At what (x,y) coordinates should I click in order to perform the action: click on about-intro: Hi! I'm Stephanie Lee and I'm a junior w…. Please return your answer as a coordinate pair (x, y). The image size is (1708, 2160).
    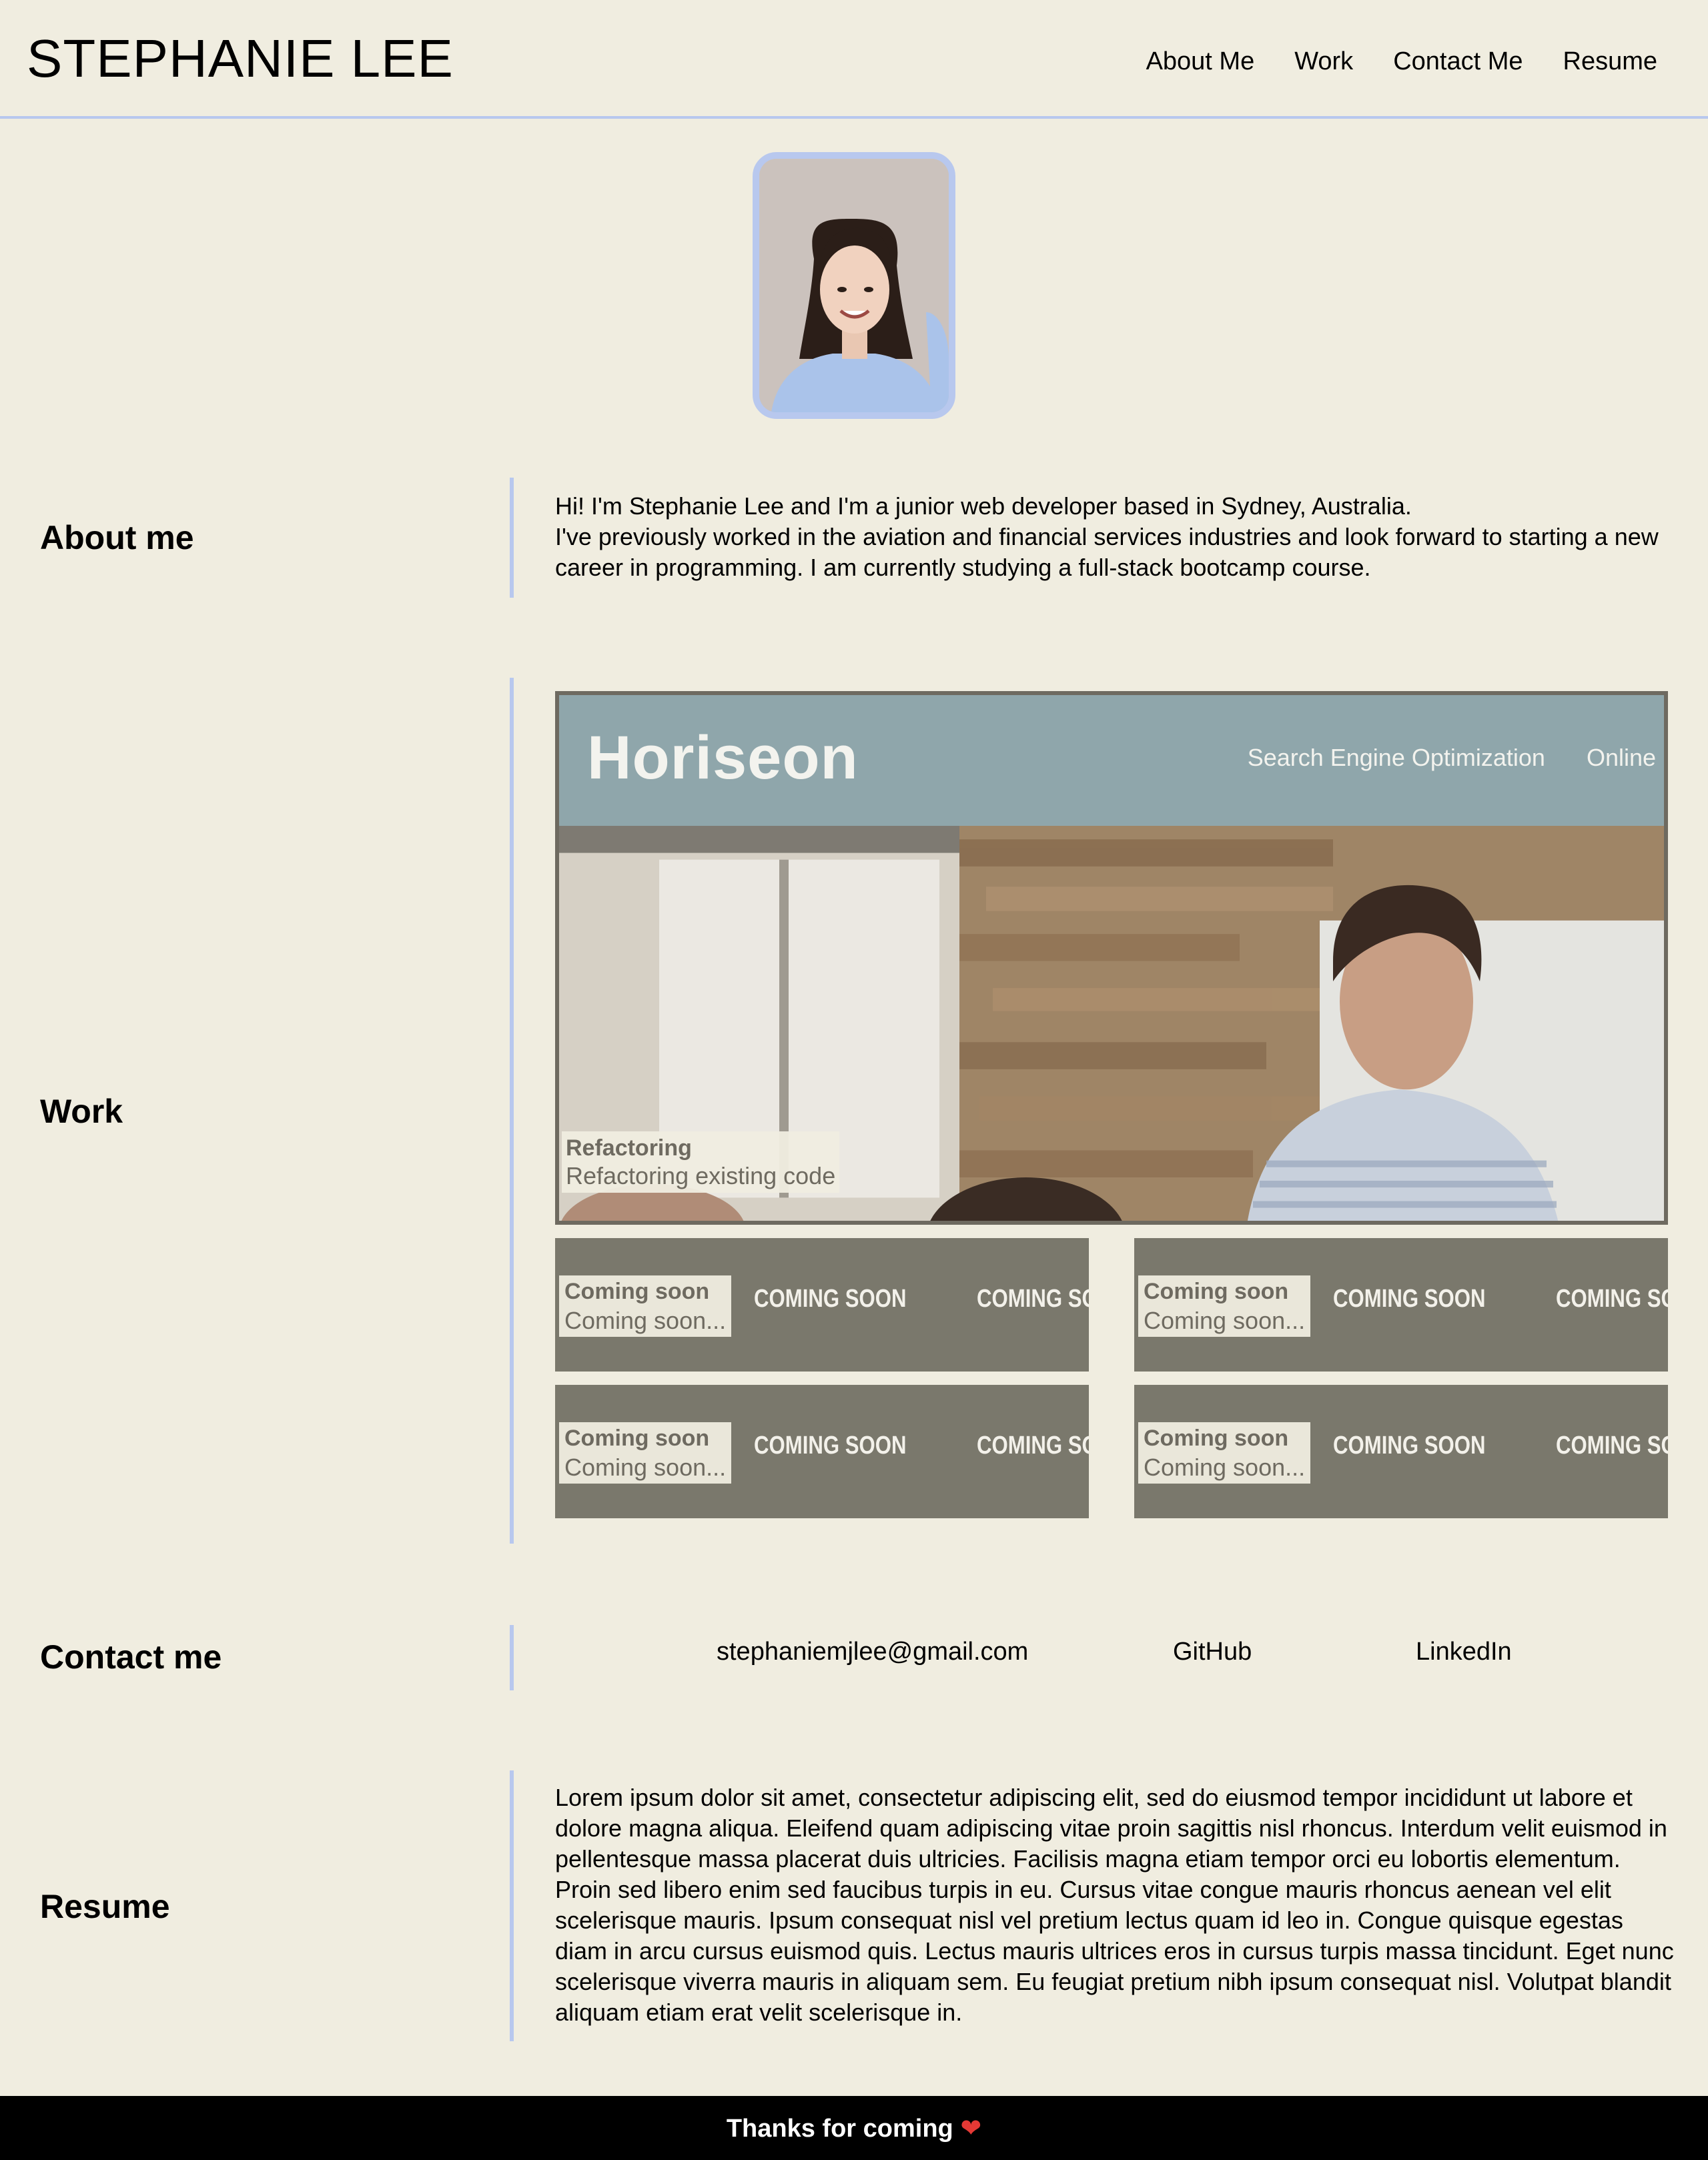
    Looking at the image, I should click on (984, 506).